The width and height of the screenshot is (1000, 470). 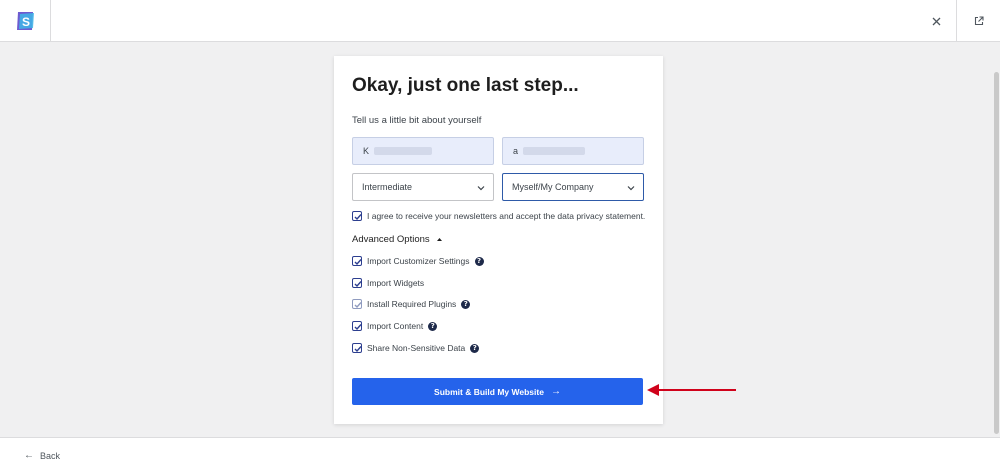 I want to click on option-label: Install Required Plugins, so click(x=412, y=304).